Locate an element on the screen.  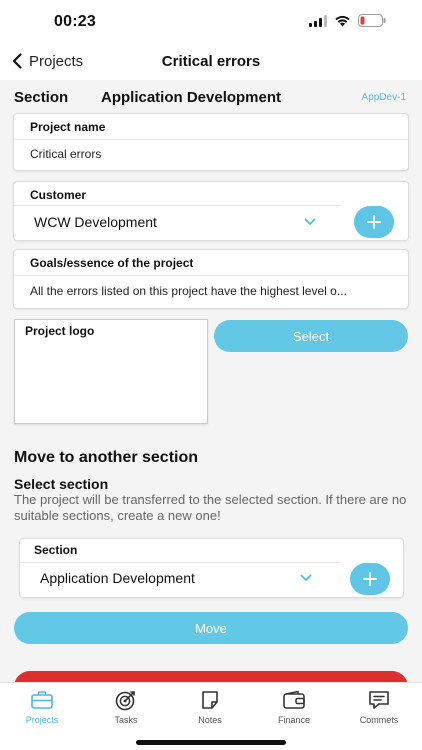
project-name-card: Project name Critical errors is located at coordinates (211, 142).